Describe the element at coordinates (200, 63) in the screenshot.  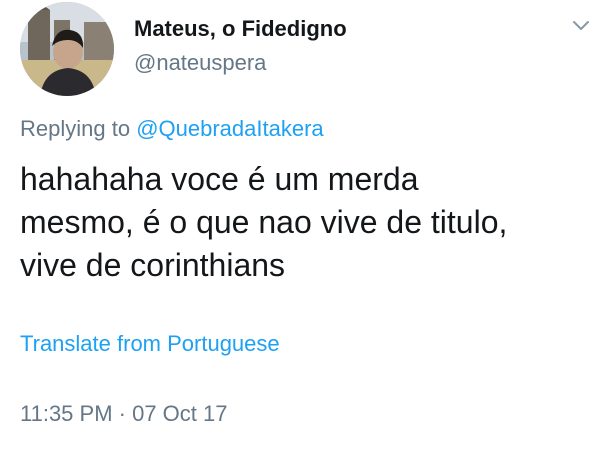
I see `author-handle: @nateuspera` at that location.